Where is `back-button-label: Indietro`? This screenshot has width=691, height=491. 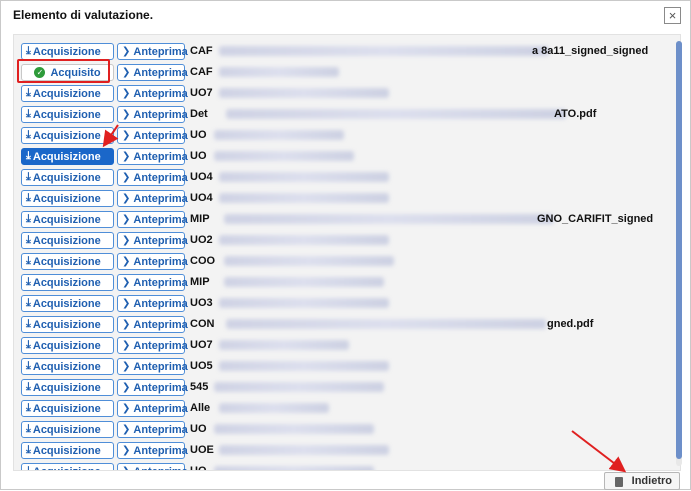
back-button-label: Indietro is located at coordinates (651, 481).